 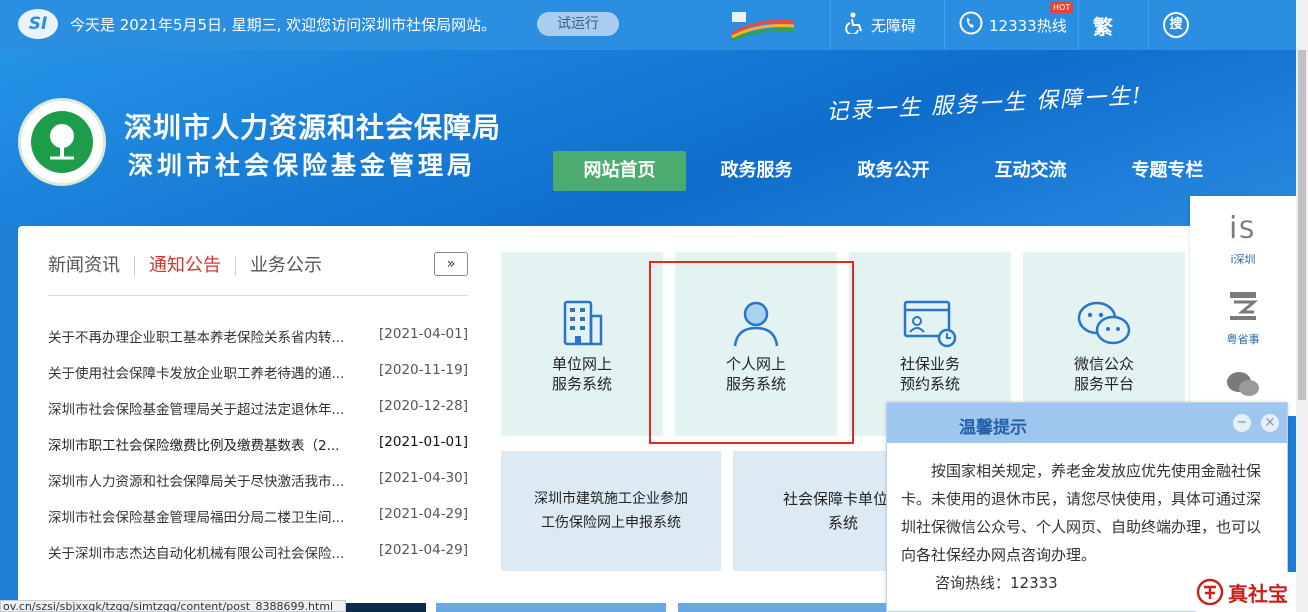 What do you see at coordinates (1243, 259) in the screenshot?
I see `side-label: i深圳` at bounding box center [1243, 259].